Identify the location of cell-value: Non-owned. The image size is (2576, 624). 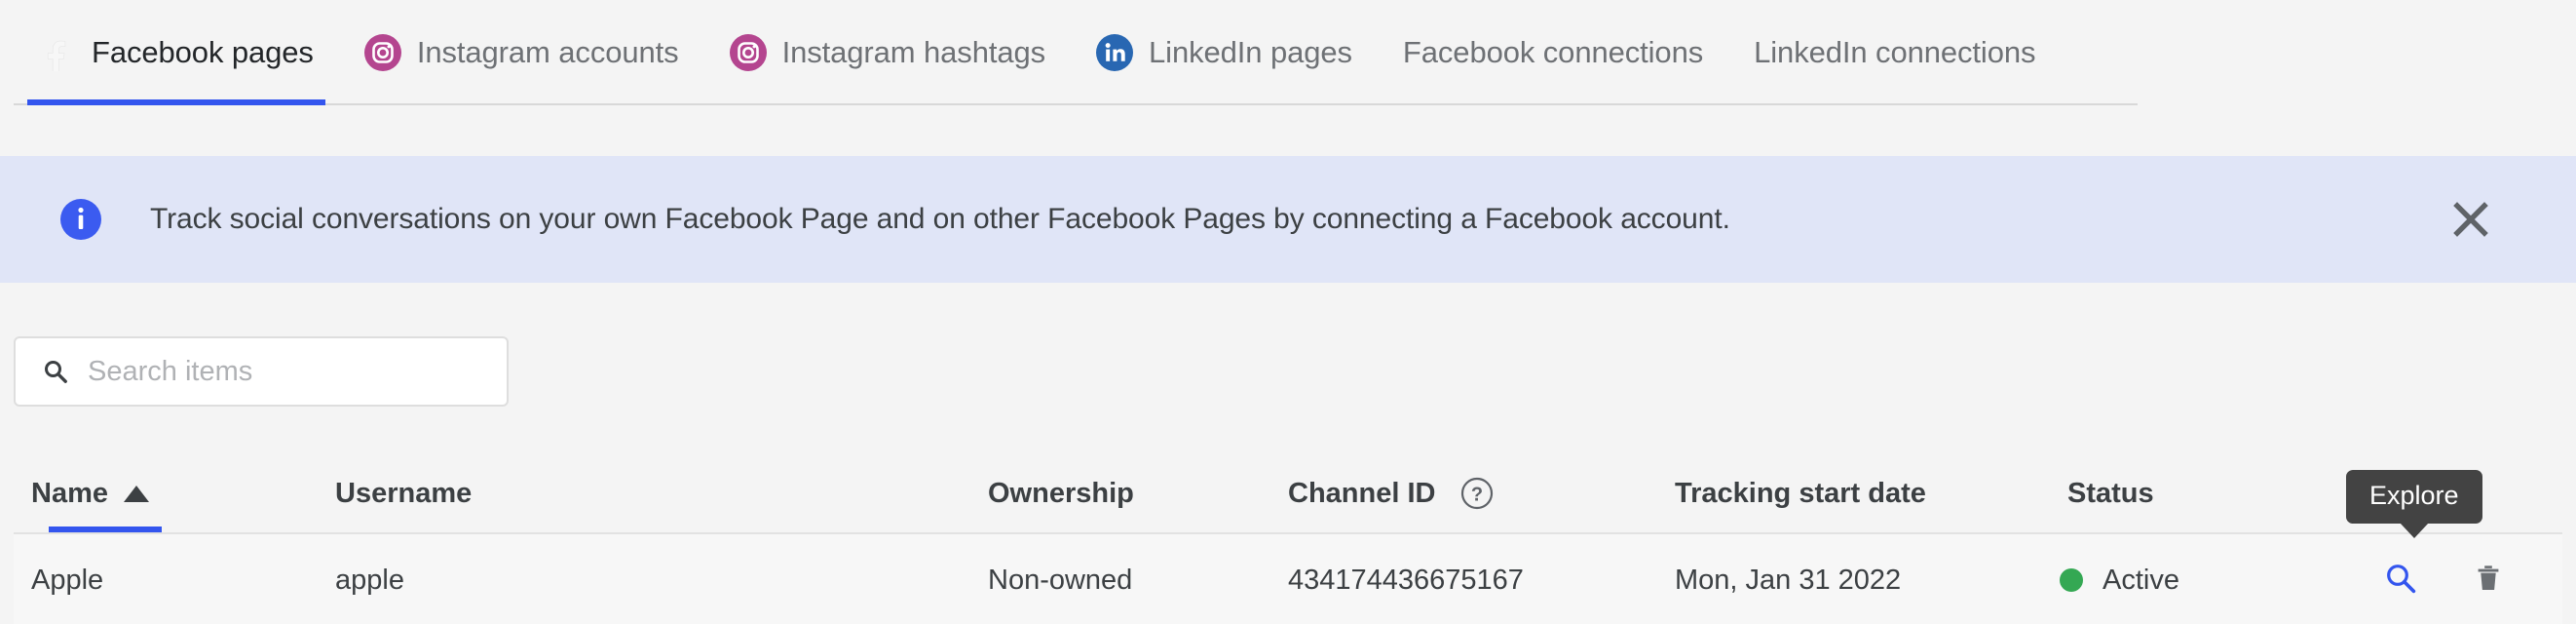
(1060, 580).